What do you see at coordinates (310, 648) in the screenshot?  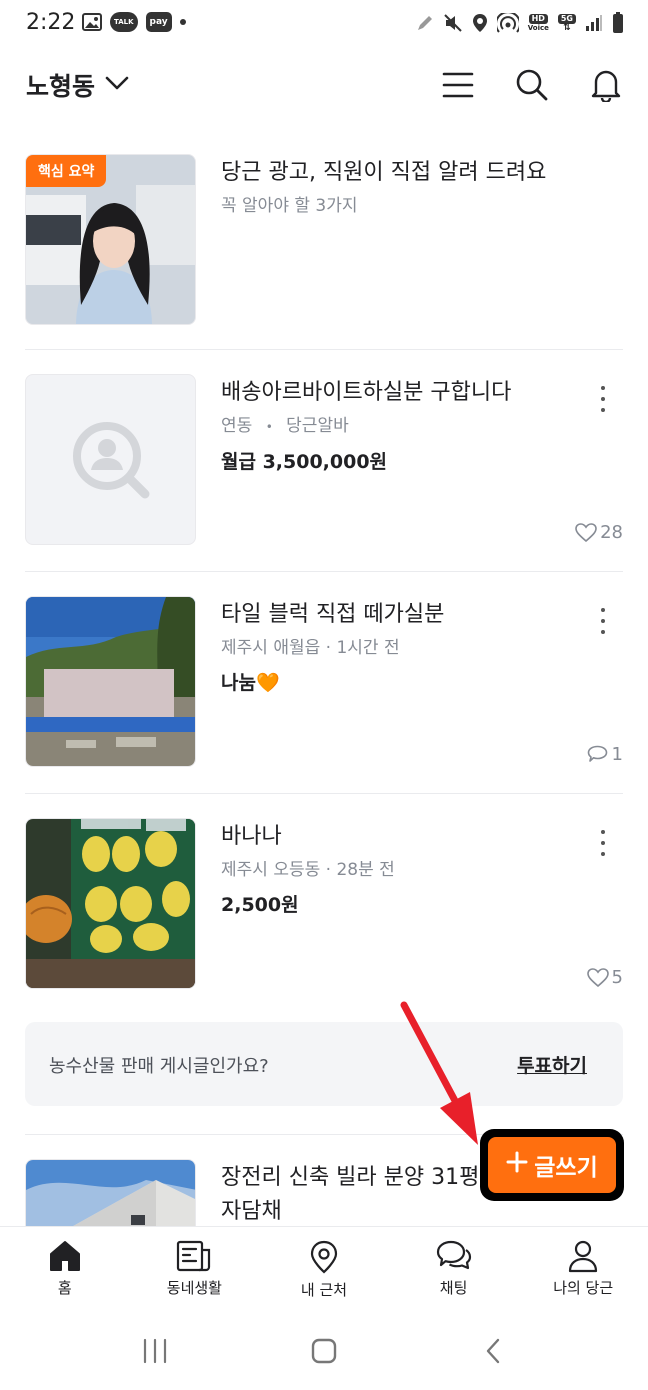 I see `item-subtitle: 제주시 애월읍 · 1시간 전` at bounding box center [310, 648].